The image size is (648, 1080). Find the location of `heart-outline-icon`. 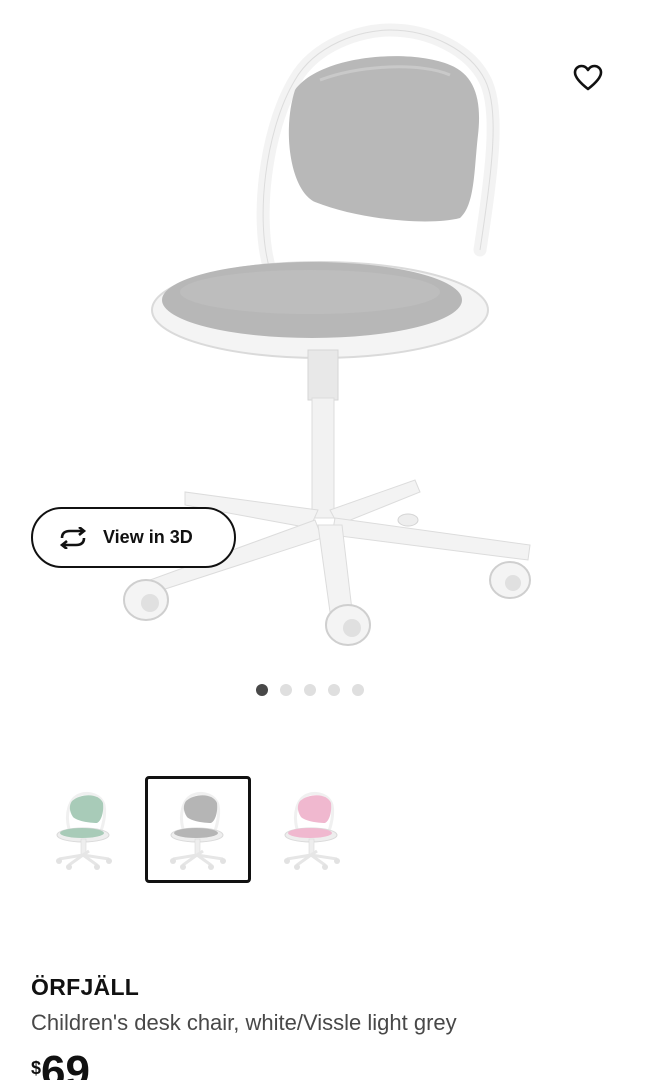

heart-outline-icon is located at coordinates (588, 77).